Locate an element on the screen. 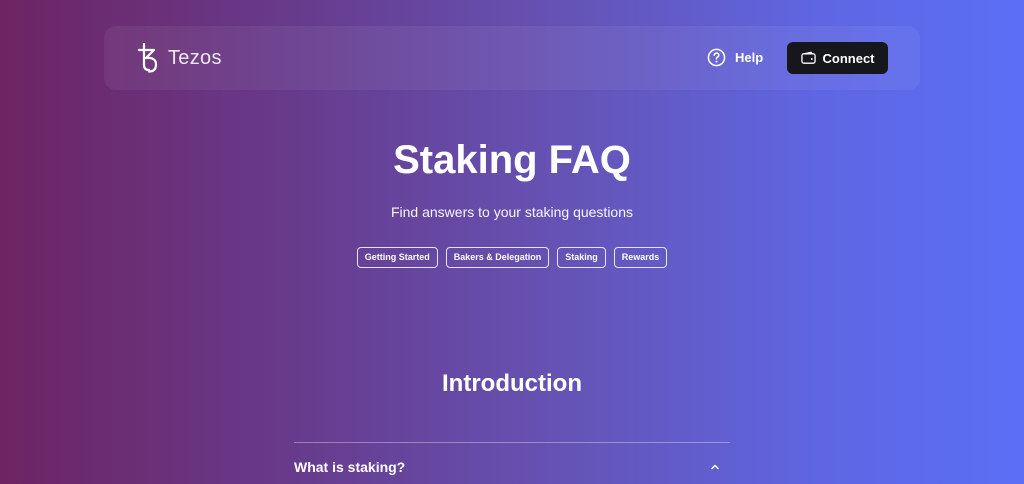 The width and height of the screenshot is (1024, 484). brand-name: Tezos is located at coordinates (195, 57).